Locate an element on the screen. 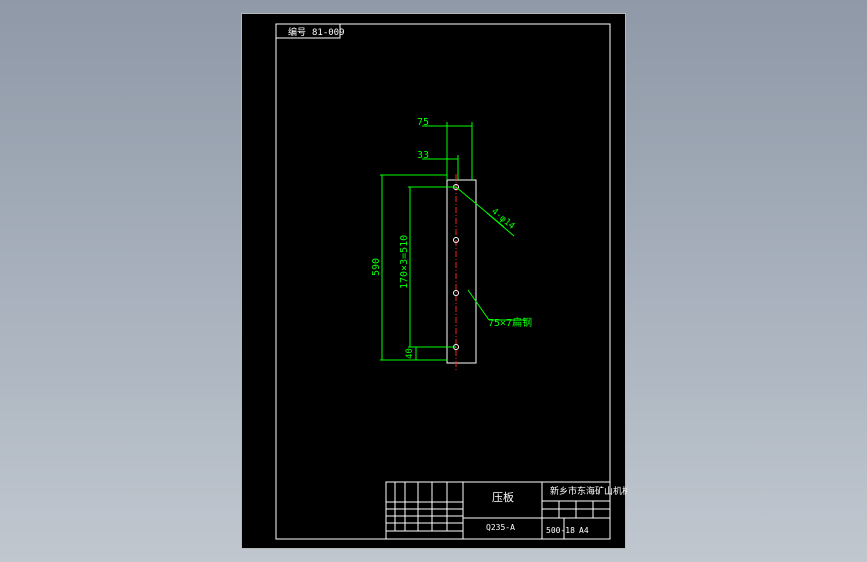 Image resolution: width=867 pixels, height=562 pixels. part-name: 压板 is located at coordinates (503, 497).